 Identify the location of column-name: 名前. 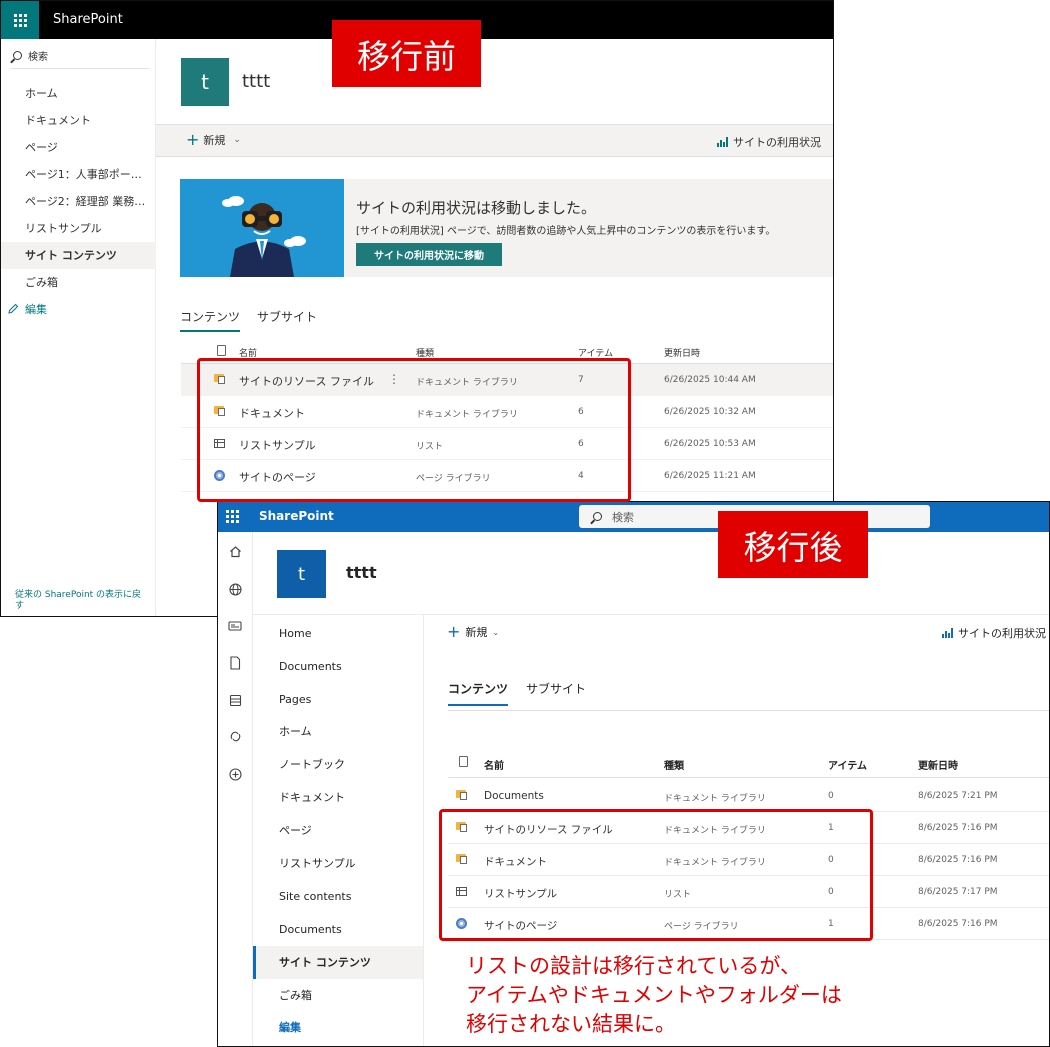
(494, 764).